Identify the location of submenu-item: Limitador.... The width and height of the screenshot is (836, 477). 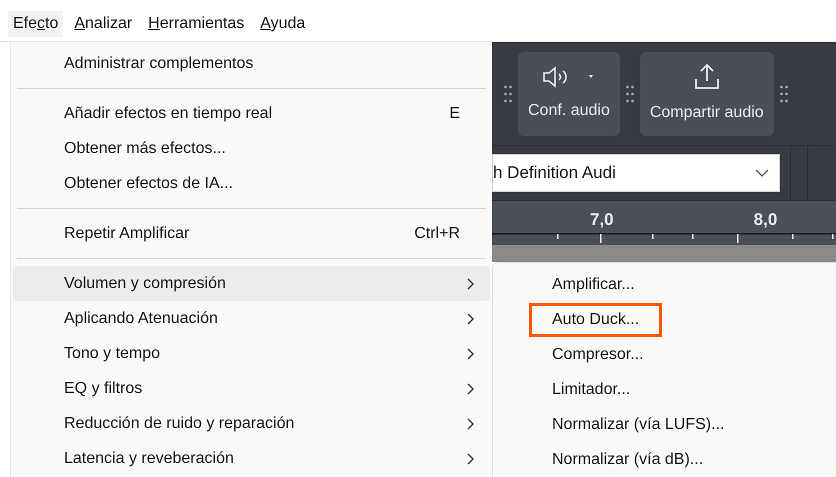
(591, 389).